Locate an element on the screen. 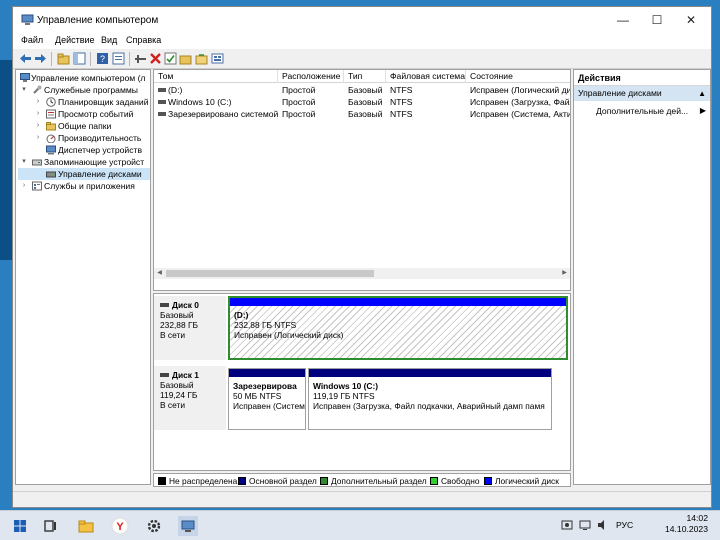 The height and width of the screenshot is (540, 720). menu-file: Файл is located at coordinates (32, 40).